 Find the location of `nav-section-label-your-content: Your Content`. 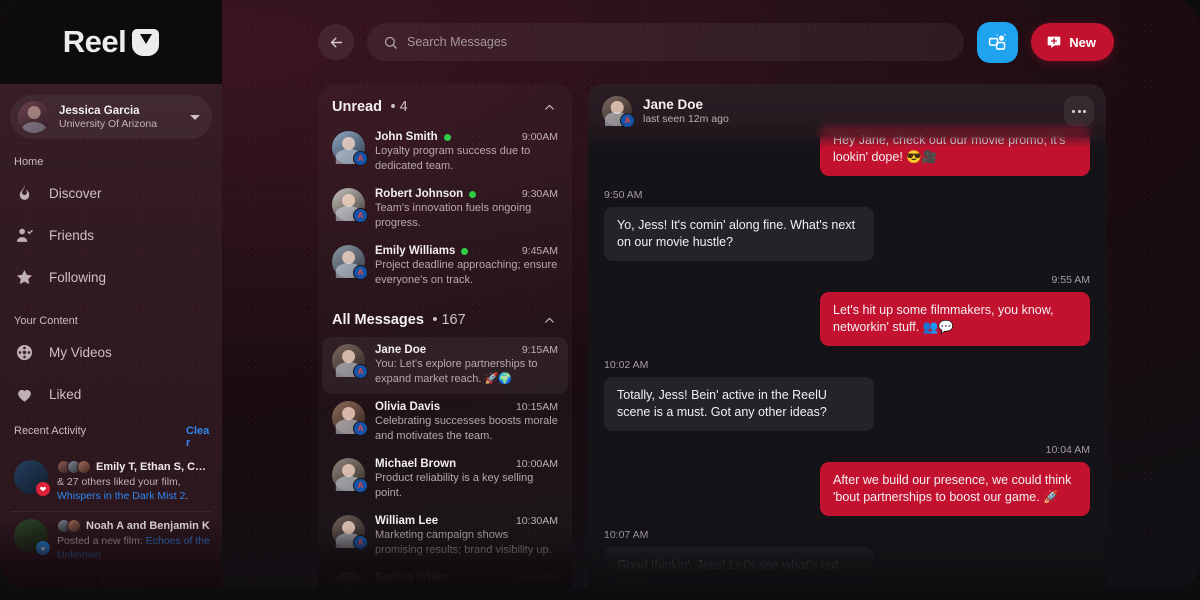

nav-section-label-your-content: Your Content is located at coordinates (46, 321).